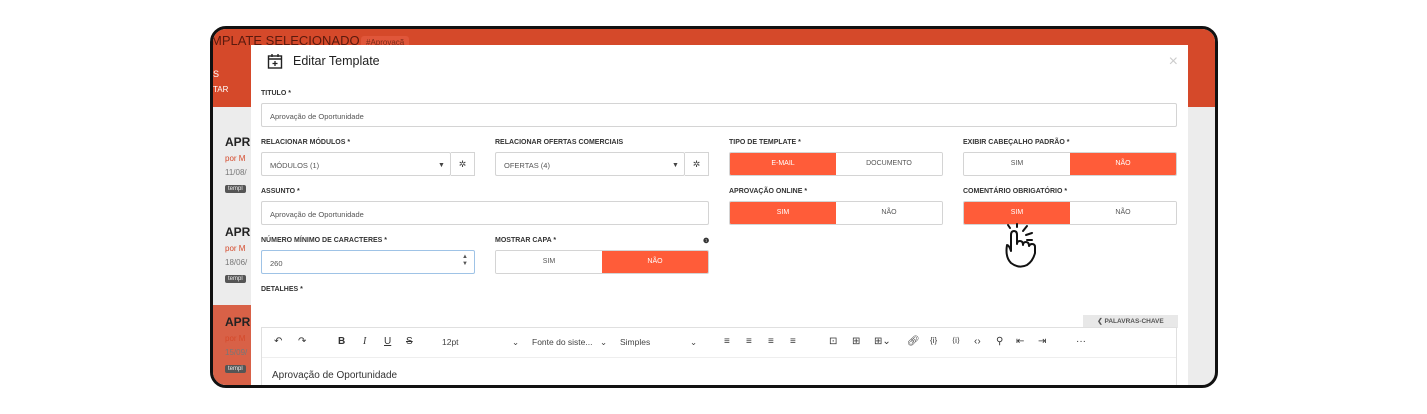 The height and width of the screenshot is (414, 1427). I want to click on titulo-input: Aprovação de Oportunidade, so click(719, 115).